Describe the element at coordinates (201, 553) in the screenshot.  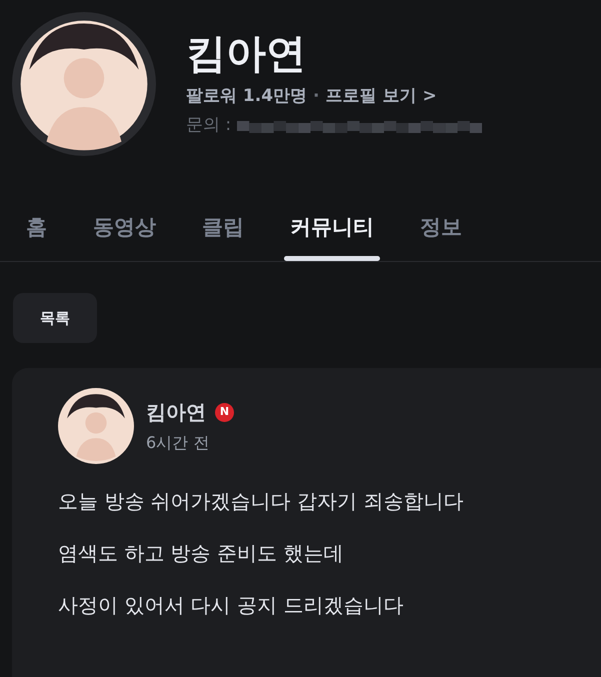
I see `post-text: 염색도 하고 방송 준비도 했는데` at that location.